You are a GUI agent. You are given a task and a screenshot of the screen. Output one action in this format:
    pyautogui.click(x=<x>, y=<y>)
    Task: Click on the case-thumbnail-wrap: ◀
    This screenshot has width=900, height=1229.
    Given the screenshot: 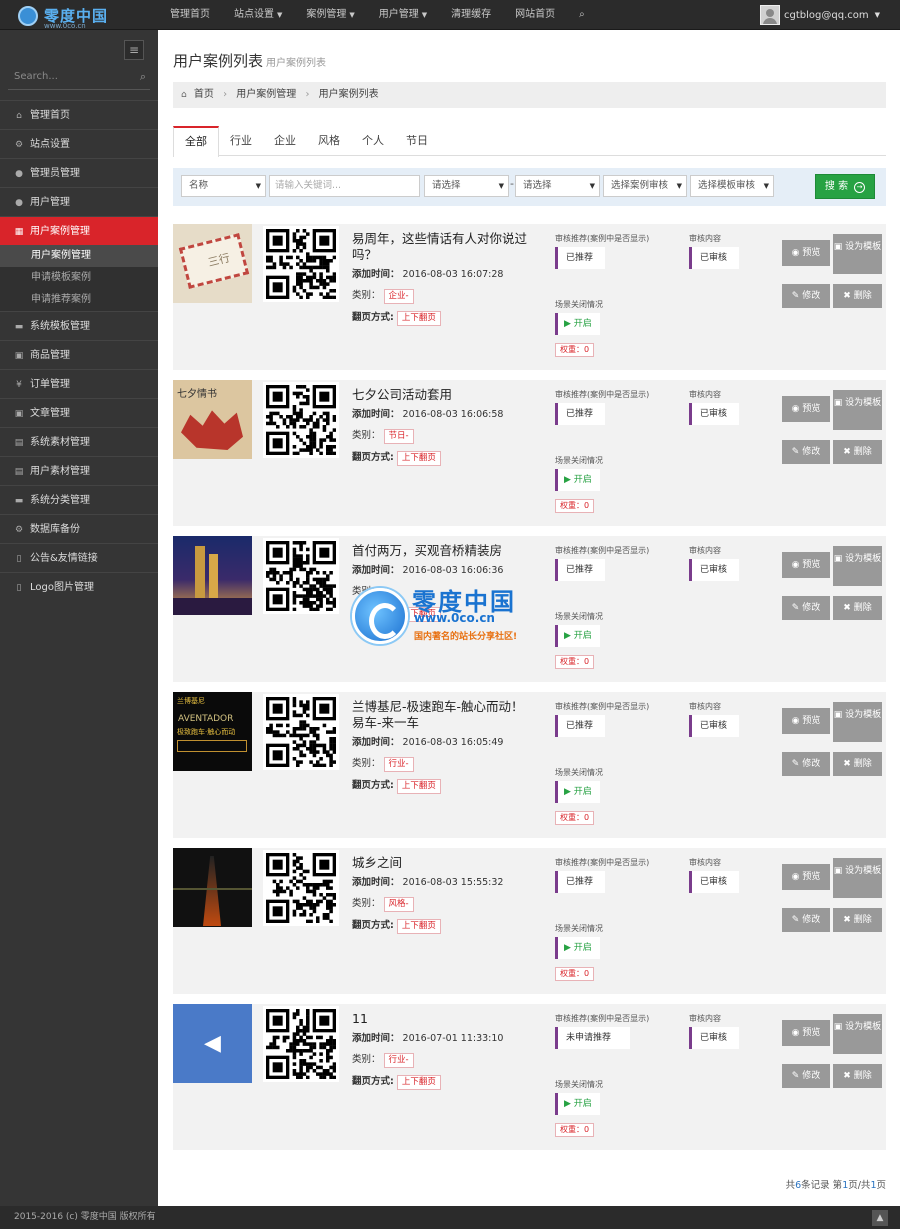 What is the action you would take?
    pyautogui.click(x=212, y=1043)
    